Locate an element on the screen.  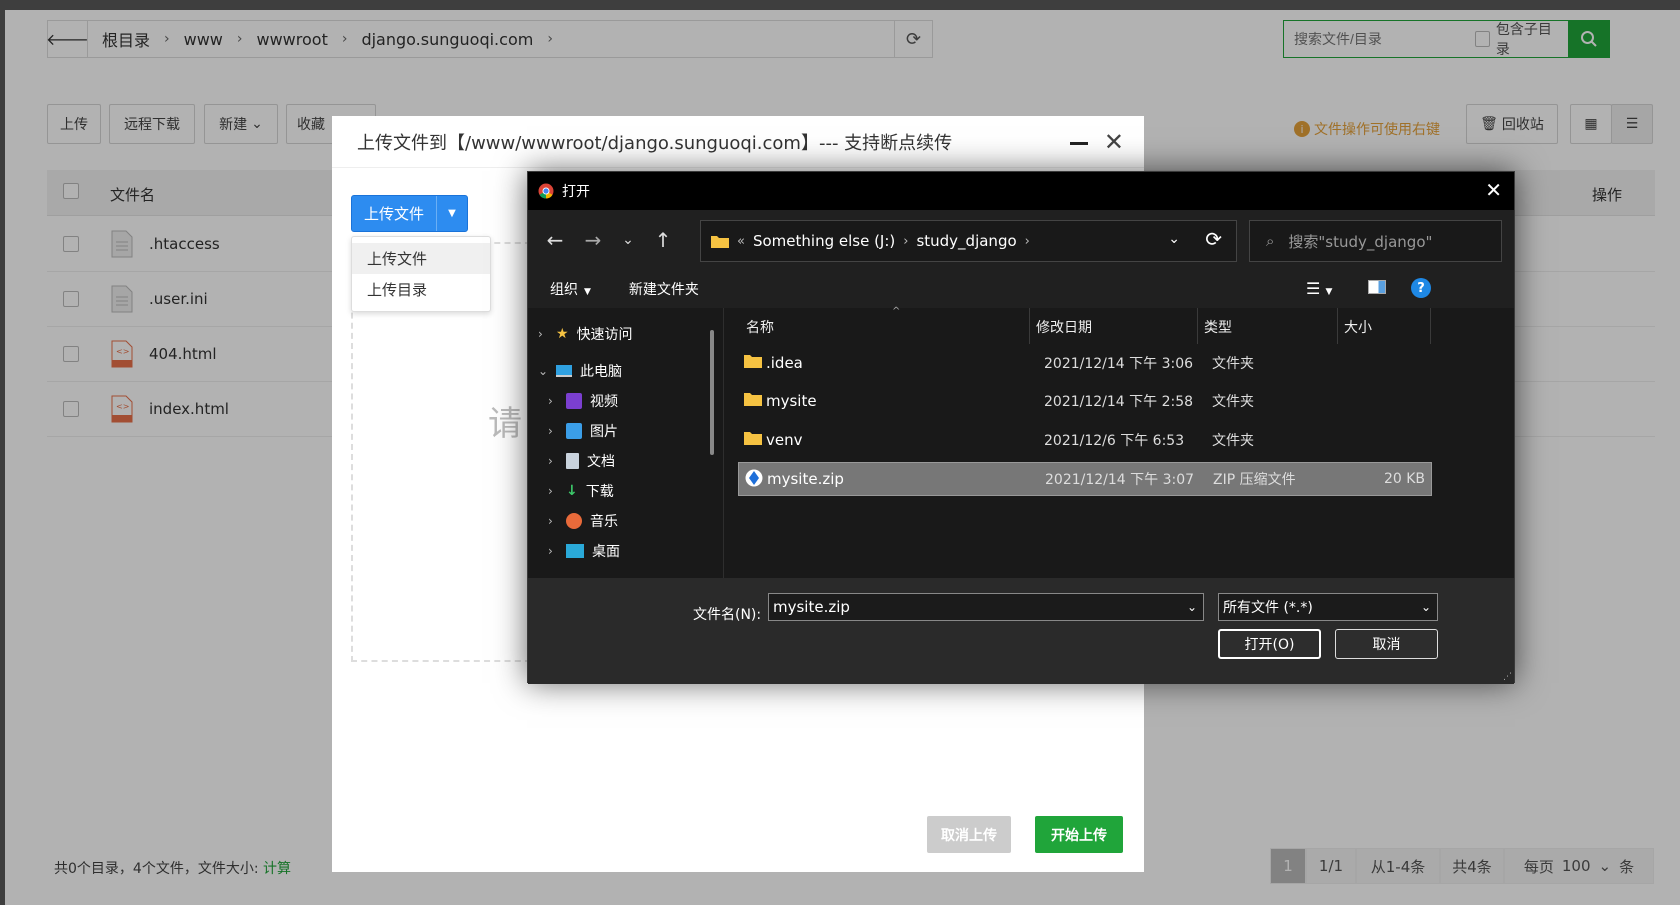
minimize-icon is located at coordinates (1079, 143).